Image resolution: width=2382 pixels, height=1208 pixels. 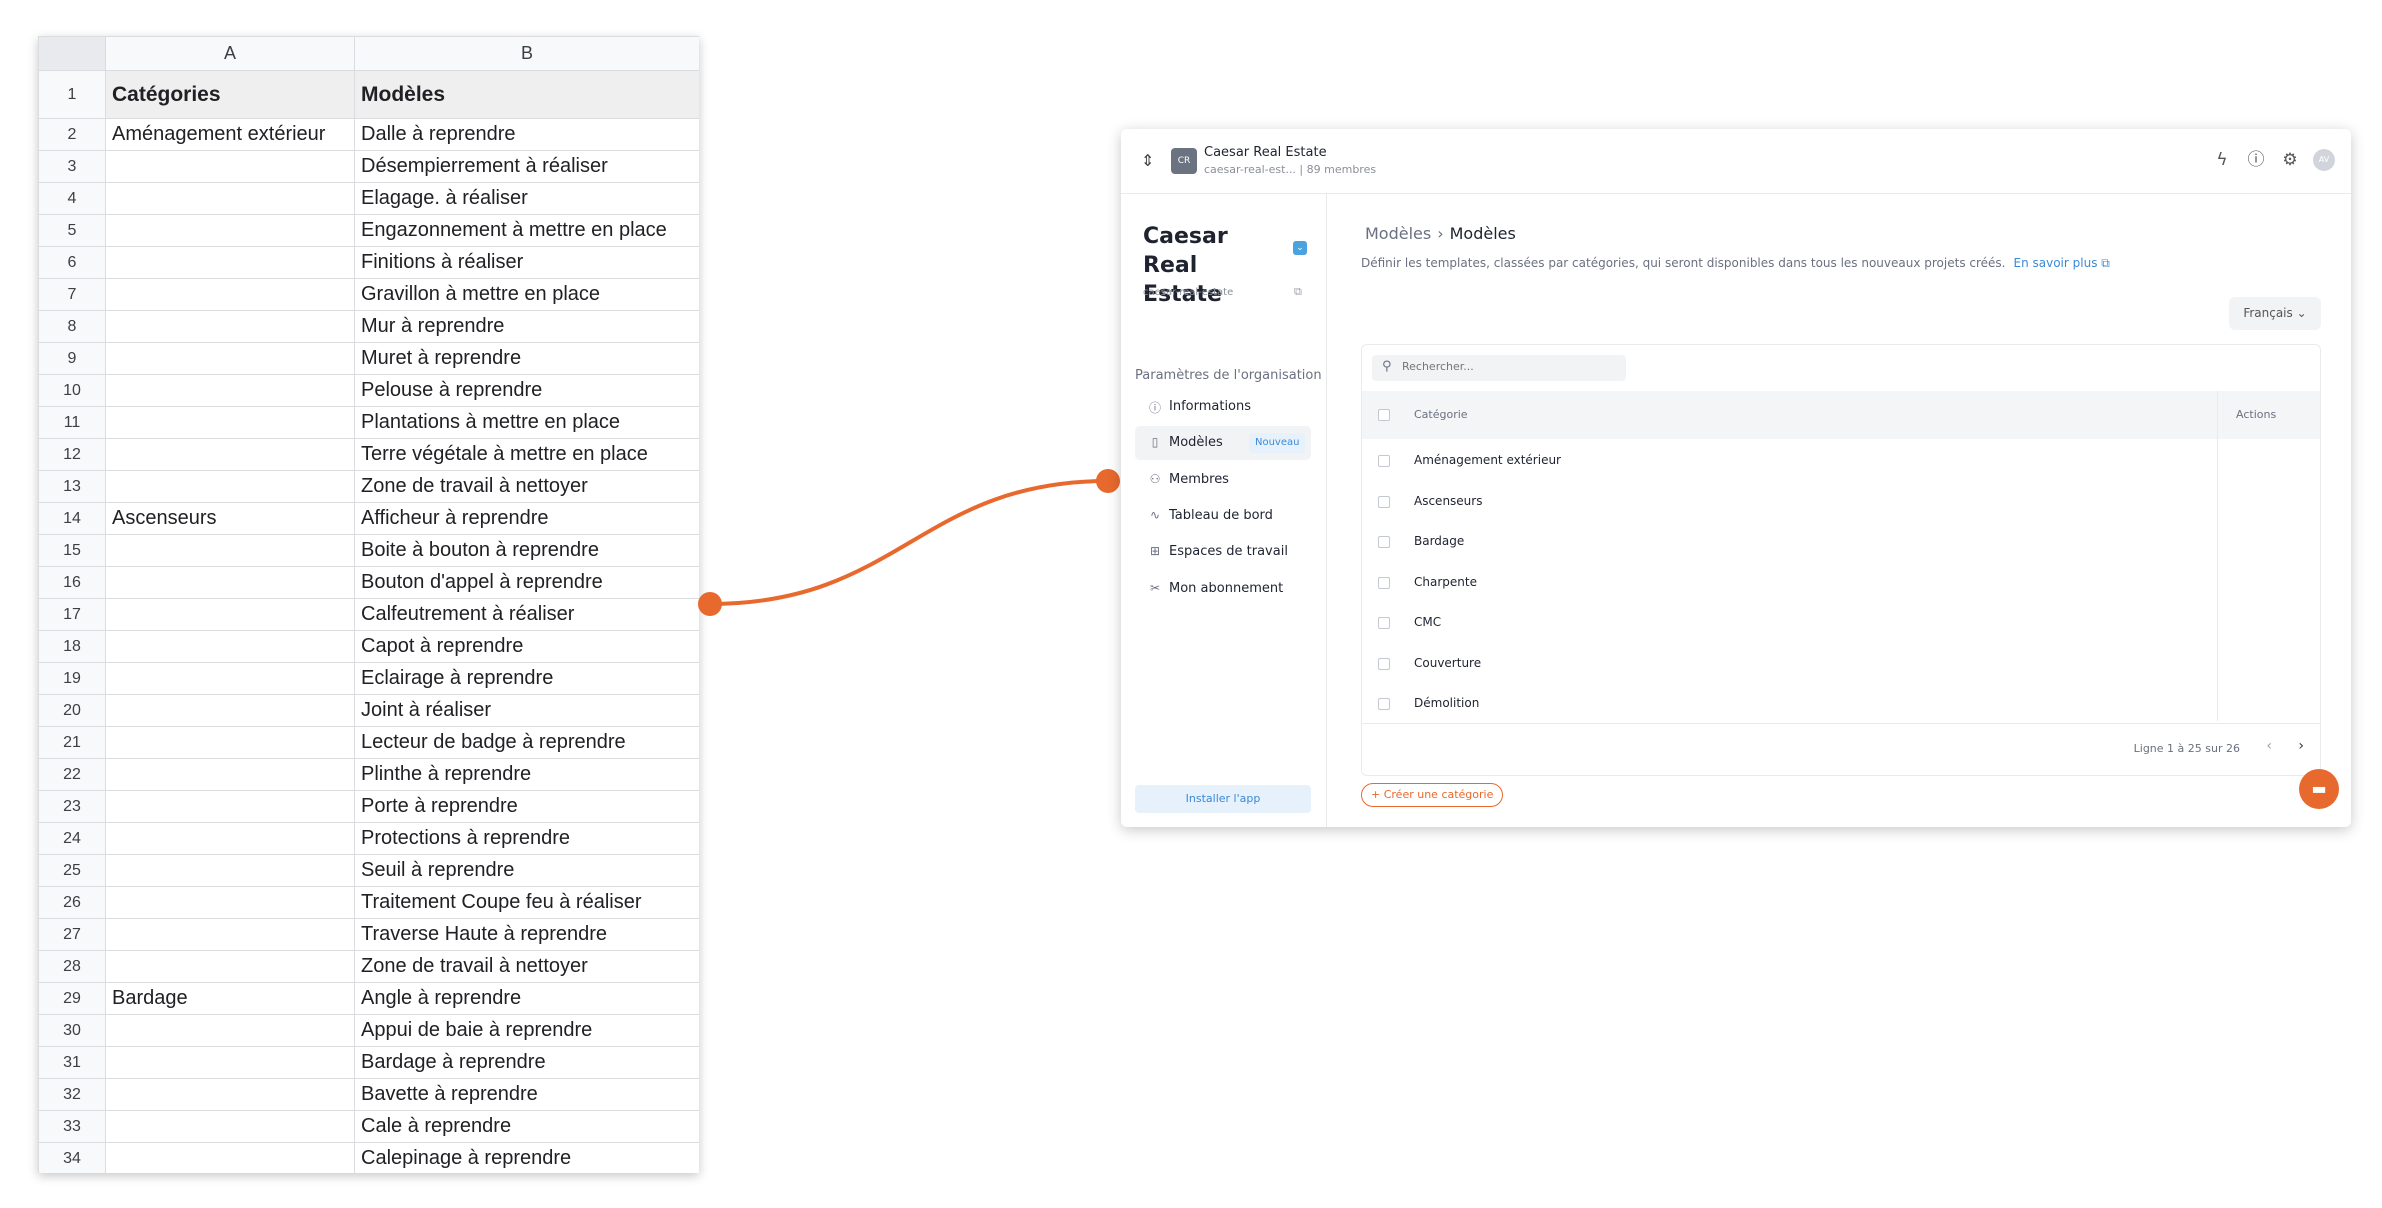 I want to click on table-footer: Ligne 1 à 25 sur 26 ‹ ›, so click(x=1841, y=748).